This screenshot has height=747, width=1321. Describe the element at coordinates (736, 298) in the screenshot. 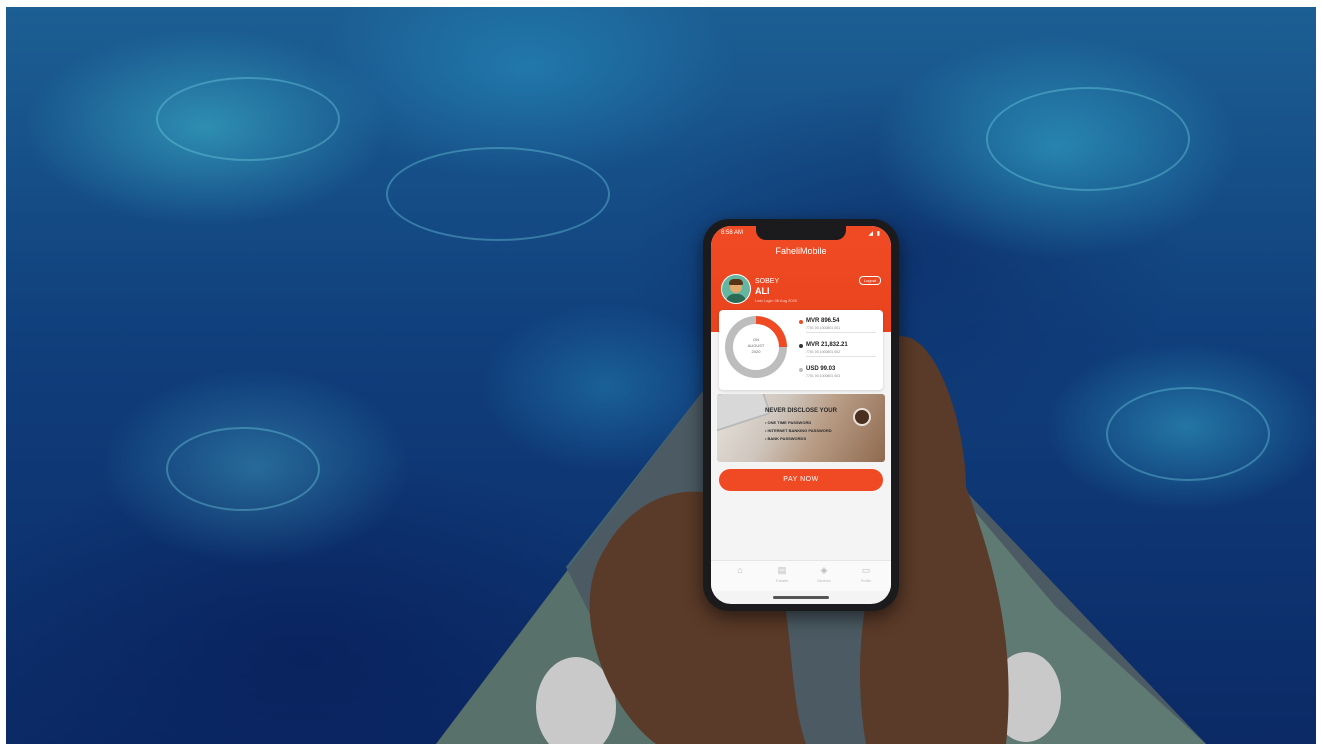

I see `avatar-body` at that location.